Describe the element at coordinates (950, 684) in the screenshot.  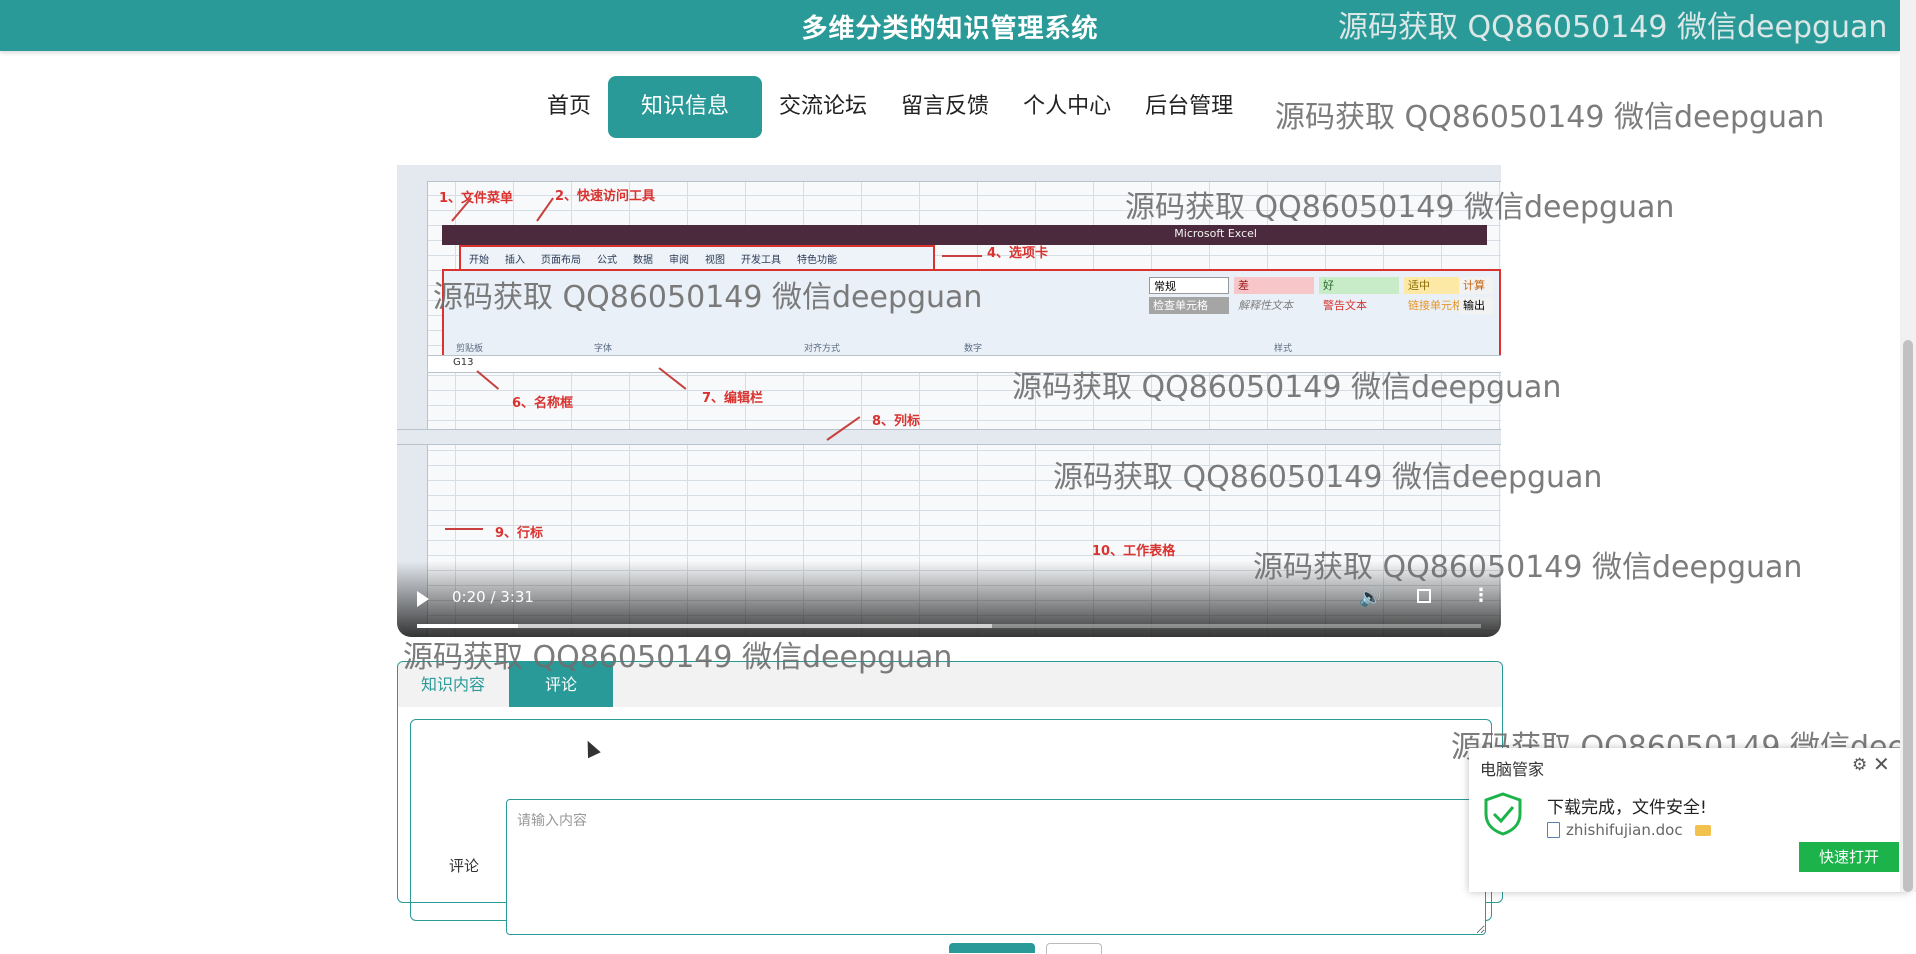
I see `tabs-header: 知识内容 评论` at that location.